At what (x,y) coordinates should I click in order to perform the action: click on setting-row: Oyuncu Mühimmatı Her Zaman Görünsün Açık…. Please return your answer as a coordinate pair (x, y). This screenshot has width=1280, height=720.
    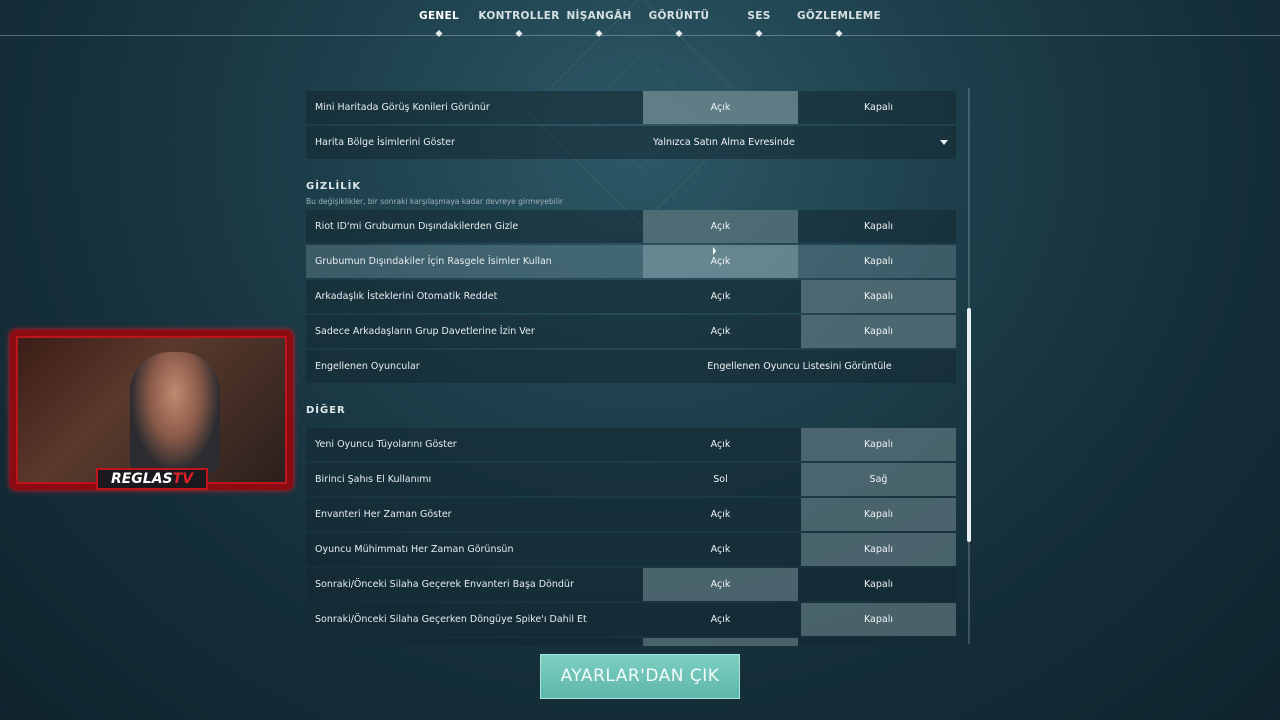
    Looking at the image, I should click on (631, 549).